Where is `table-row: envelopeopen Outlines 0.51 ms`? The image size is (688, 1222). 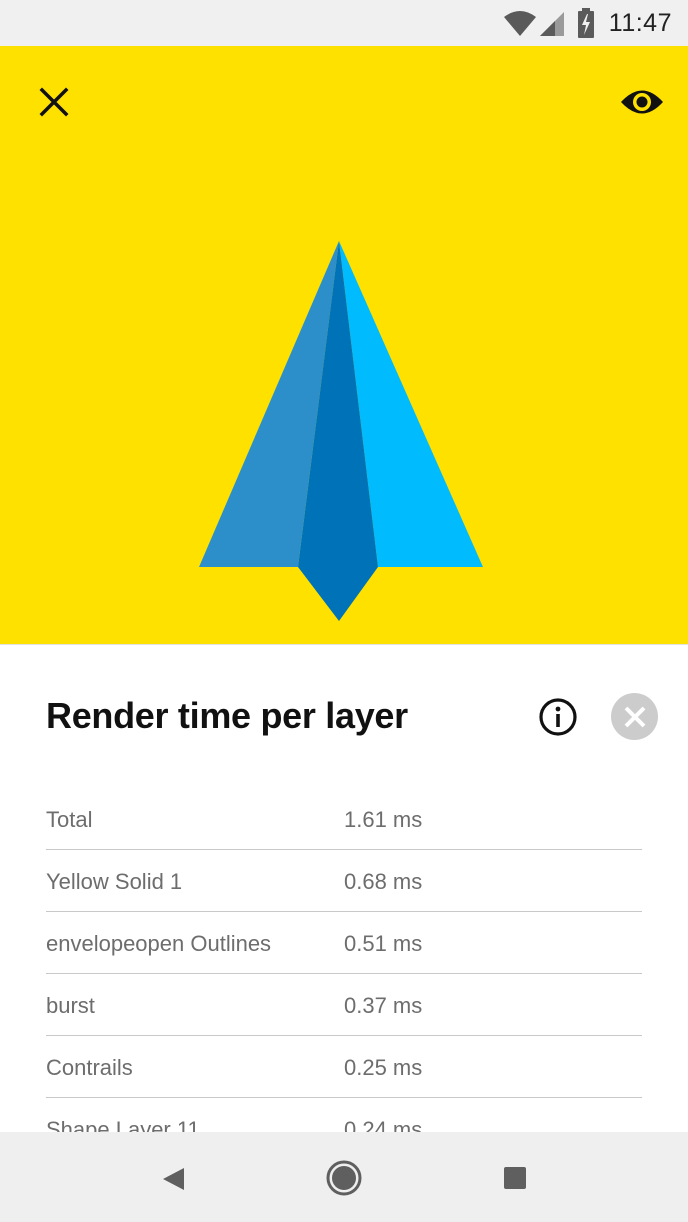
table-row: envelopeopen Outlines 0.51 ms is located at coordinates (344, 943).